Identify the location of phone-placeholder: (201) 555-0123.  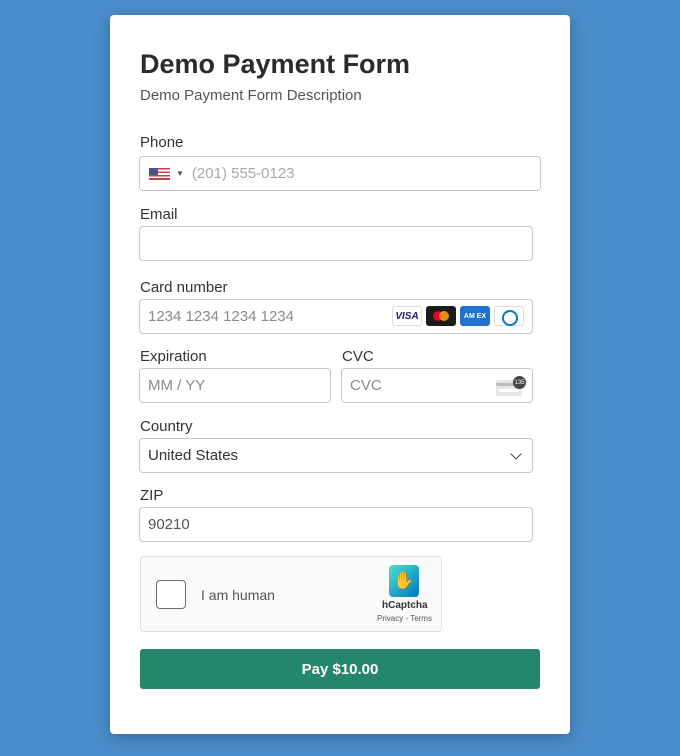
(243, 173).